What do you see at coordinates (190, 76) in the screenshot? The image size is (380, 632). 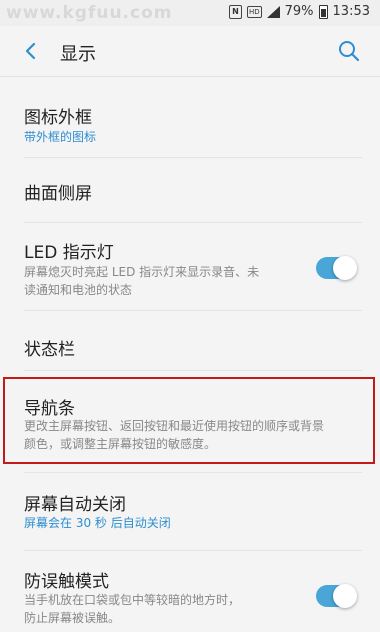 I see `header-divider` at bounding box center [190, 76].